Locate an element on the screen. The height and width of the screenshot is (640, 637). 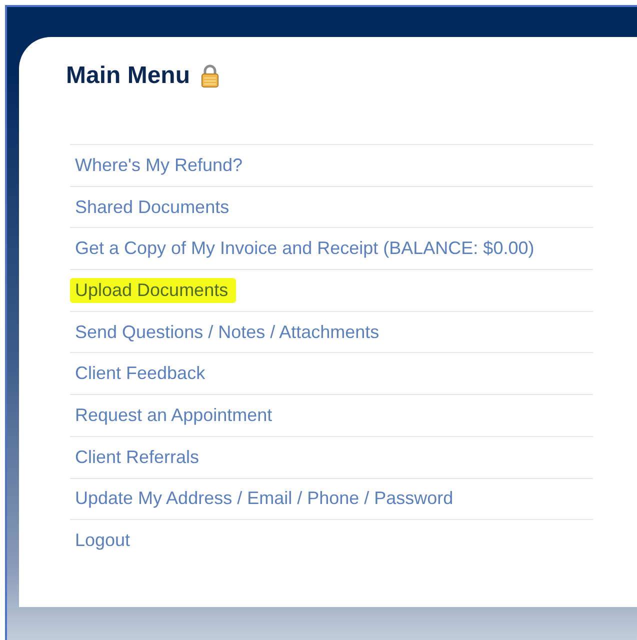
menu-link: Get a Copy of My Invoice and Receipt (BALANCE: $0.00) is located at coordinates (304, 249).